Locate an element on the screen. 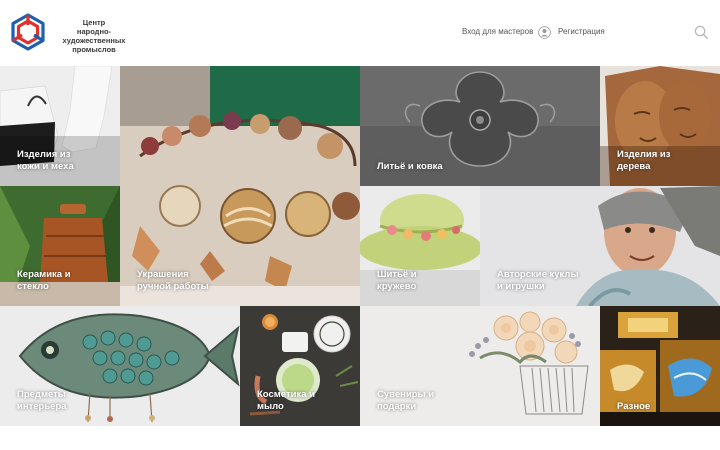 The image size is (720, 450). logo-line: народно-художественных is located at coordinates (94, 36).